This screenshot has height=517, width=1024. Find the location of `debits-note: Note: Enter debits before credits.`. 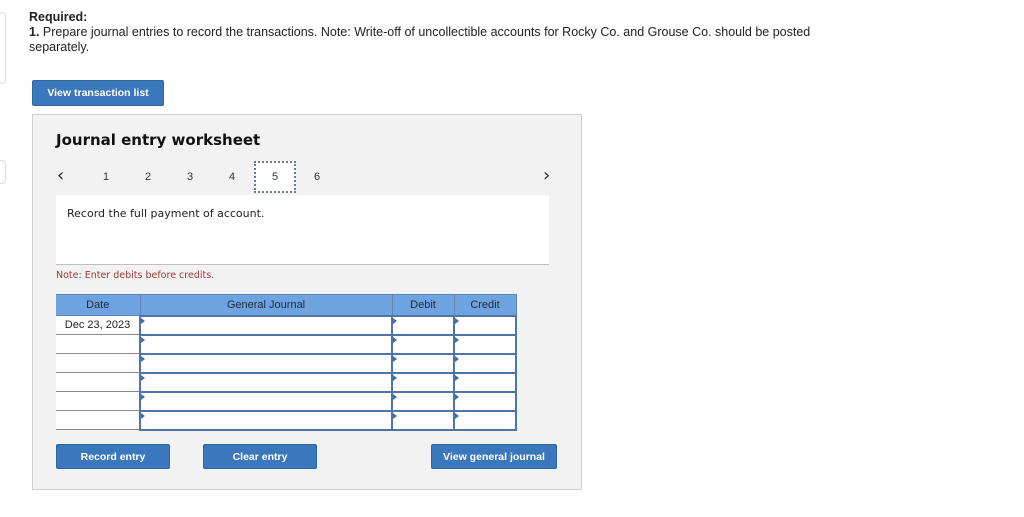

debits-note: Note: Enter debits before credits. is located at coordinates (135, 275).